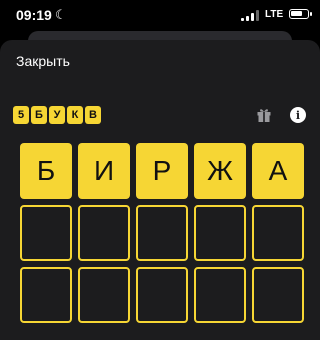 The image size is (320, 340). Describe the element at coordinates (300, 14) in the screenshot. I see `battery-icon` at that location.